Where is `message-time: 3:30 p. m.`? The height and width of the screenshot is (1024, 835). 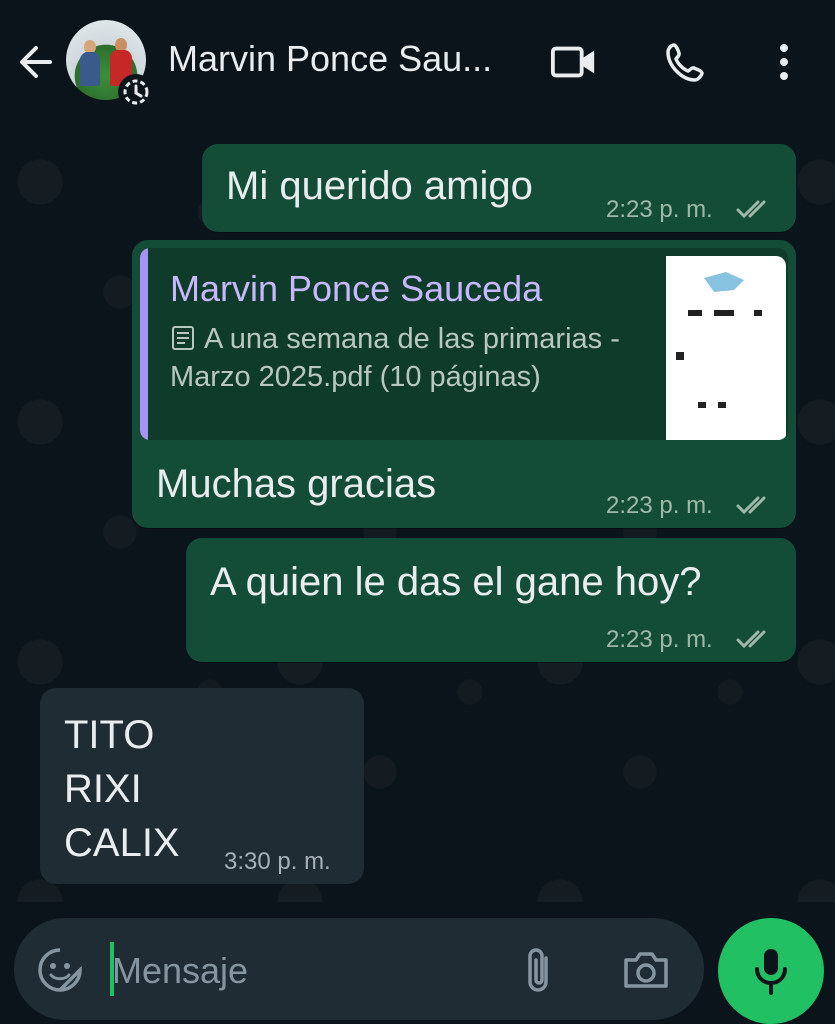
message-time: 3:30 p. m. is located at coordinates (277, 861).